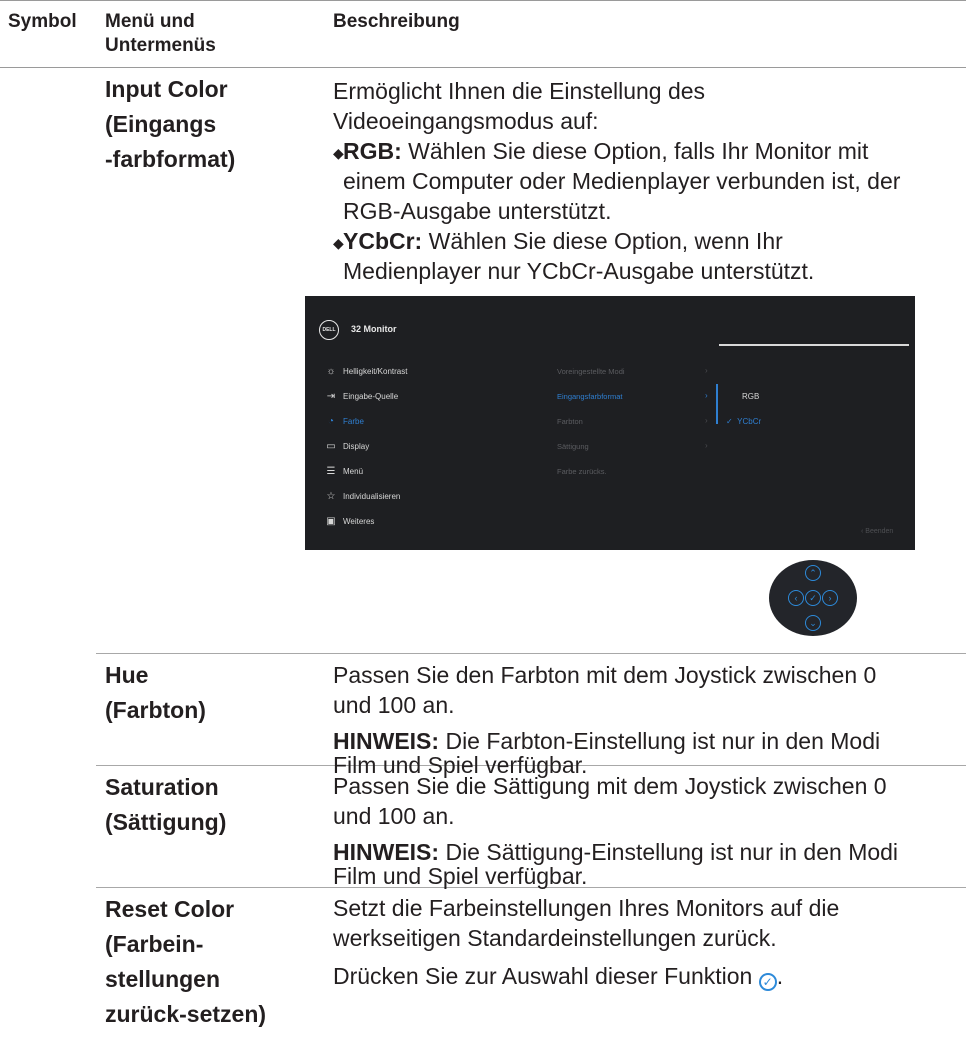 The image size is (966, 1049). What do you see at coordinates (353, 421) in the screenshot?
I see `osd-menu-label: Farbe` at bounding box center [353, 421].